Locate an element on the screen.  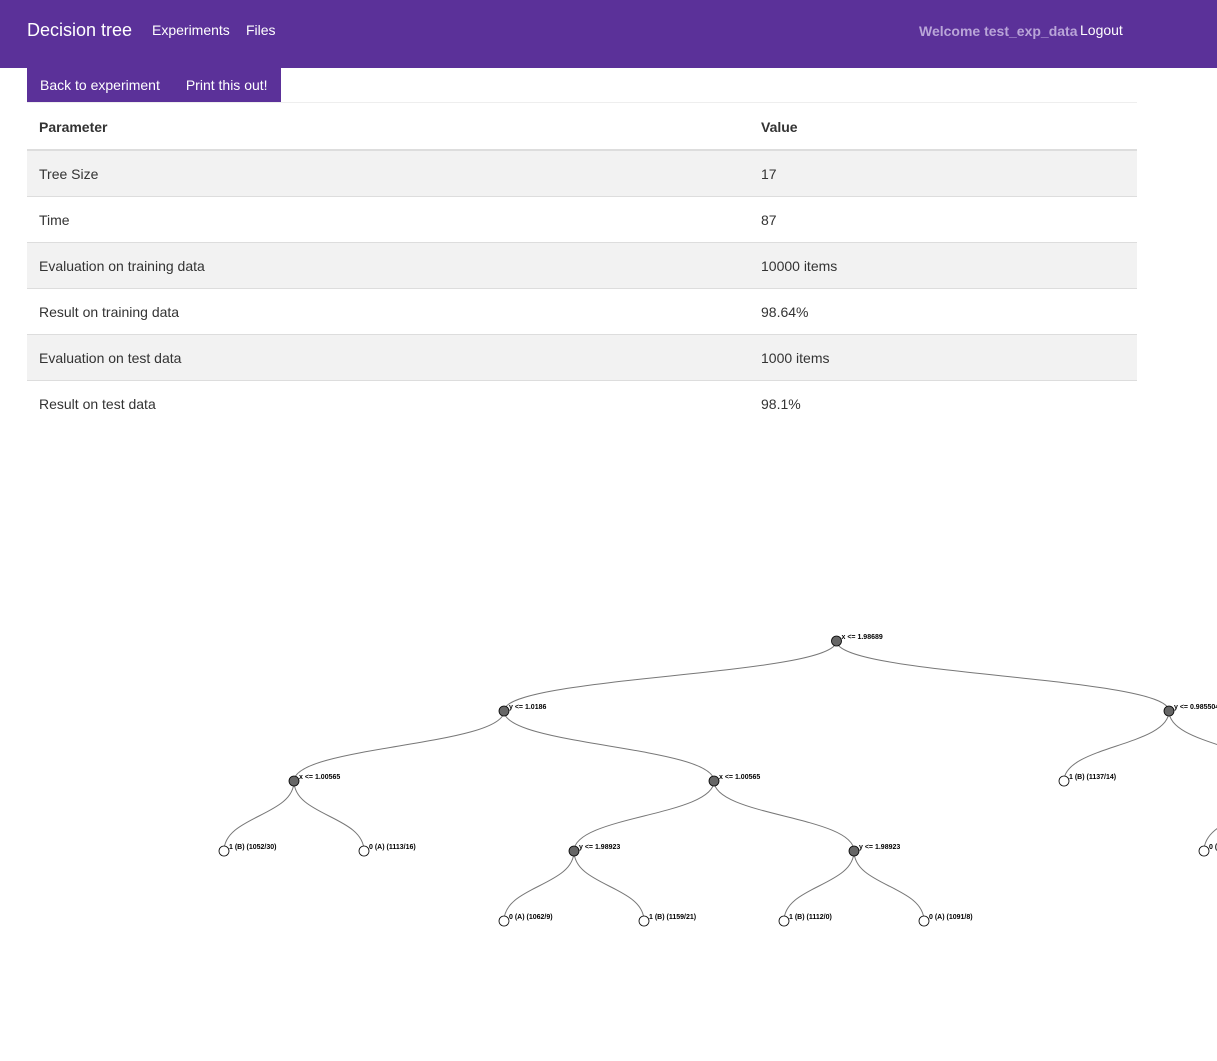
table-row: Tree Size 17 is located at coordinates (582, 173).